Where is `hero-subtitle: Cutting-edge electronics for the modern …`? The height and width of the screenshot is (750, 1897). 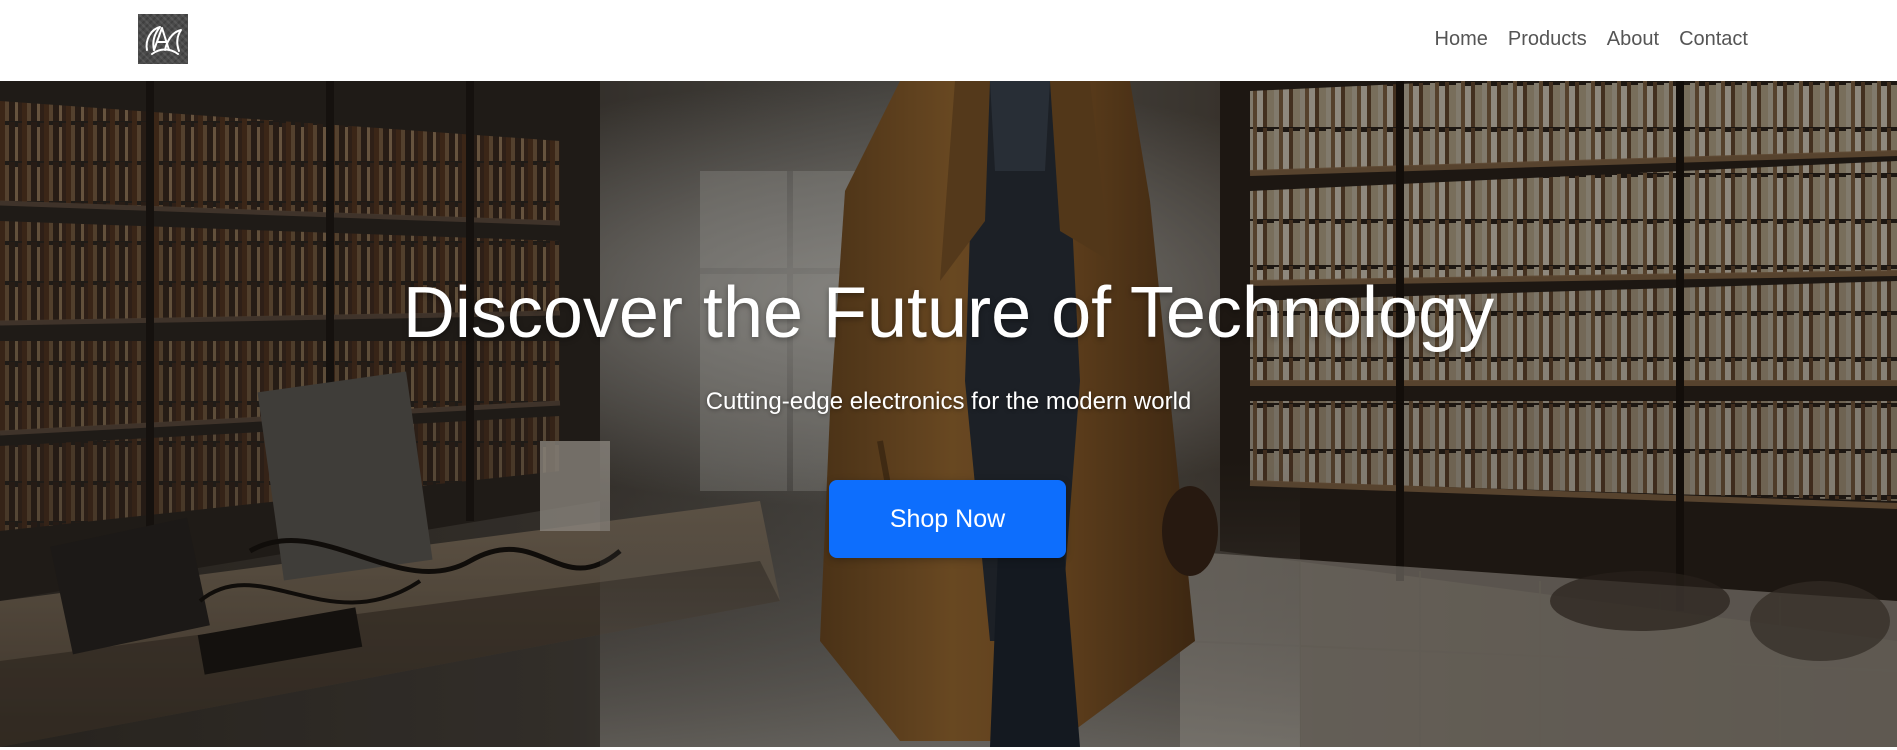
hero-subtitle: Cutting-edge electronics for the modern … is located at coordinates (948, 401).